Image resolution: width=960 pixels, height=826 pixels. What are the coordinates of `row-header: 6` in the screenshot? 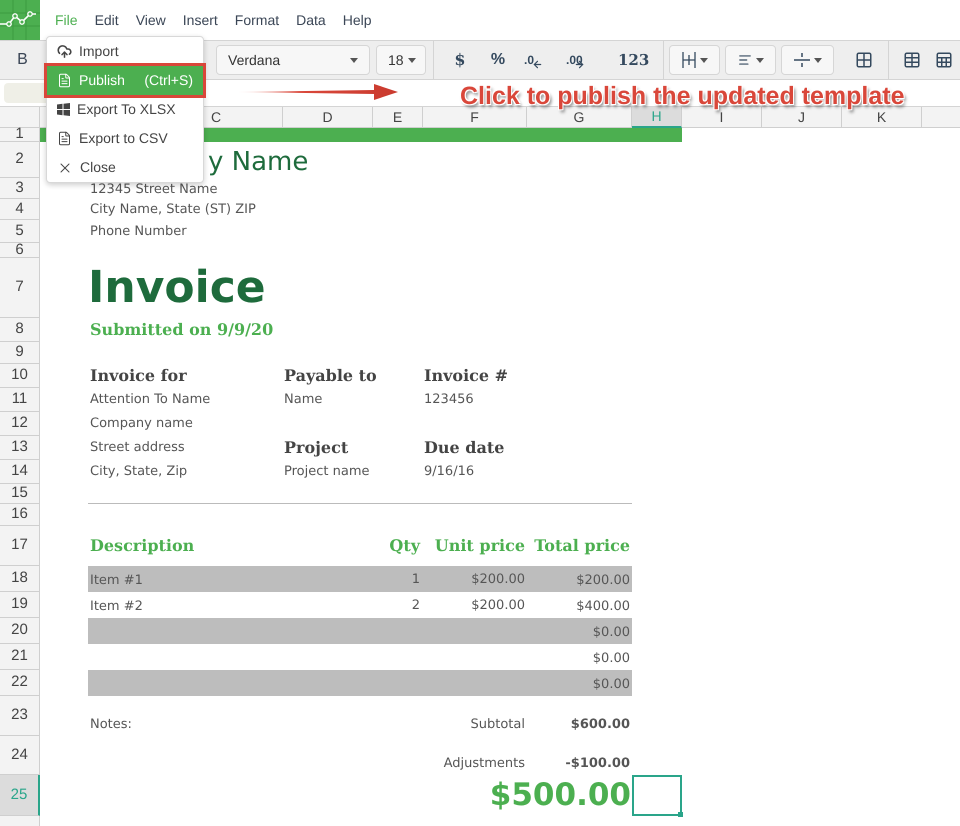 It's located at (20, 250).